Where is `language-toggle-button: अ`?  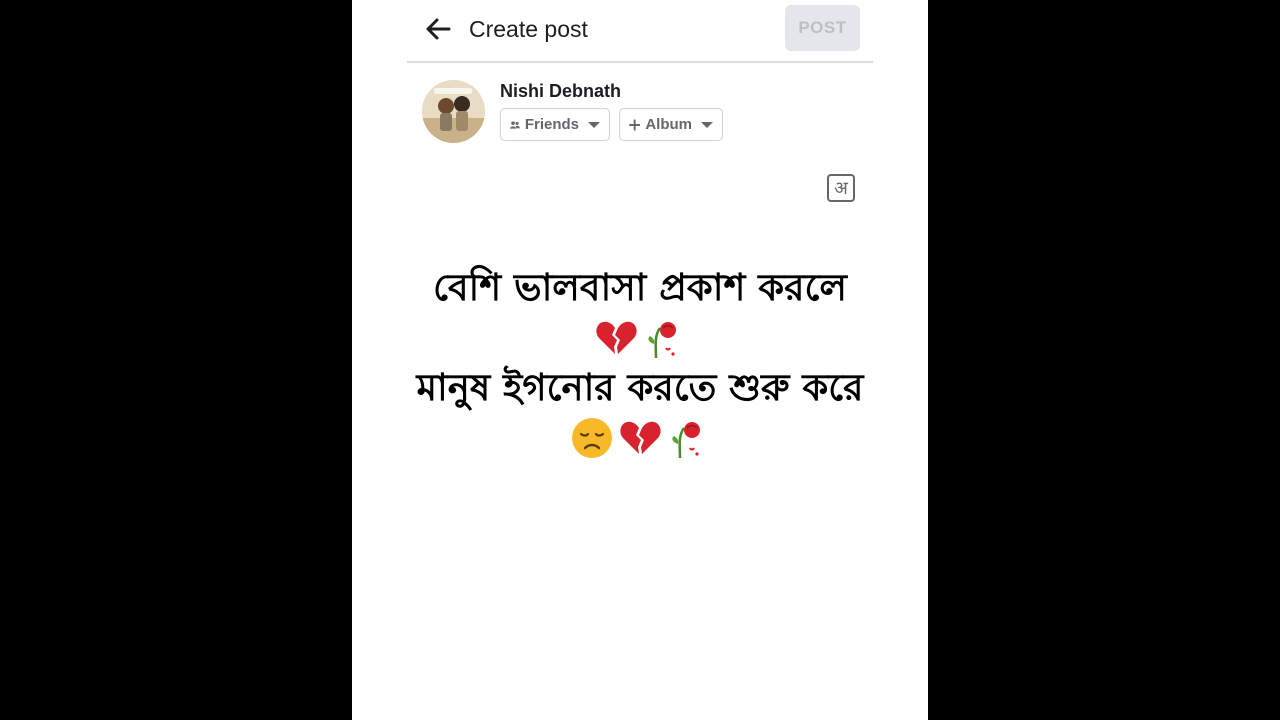 language-toggle-button: अ is located at coordinates (841, 188).